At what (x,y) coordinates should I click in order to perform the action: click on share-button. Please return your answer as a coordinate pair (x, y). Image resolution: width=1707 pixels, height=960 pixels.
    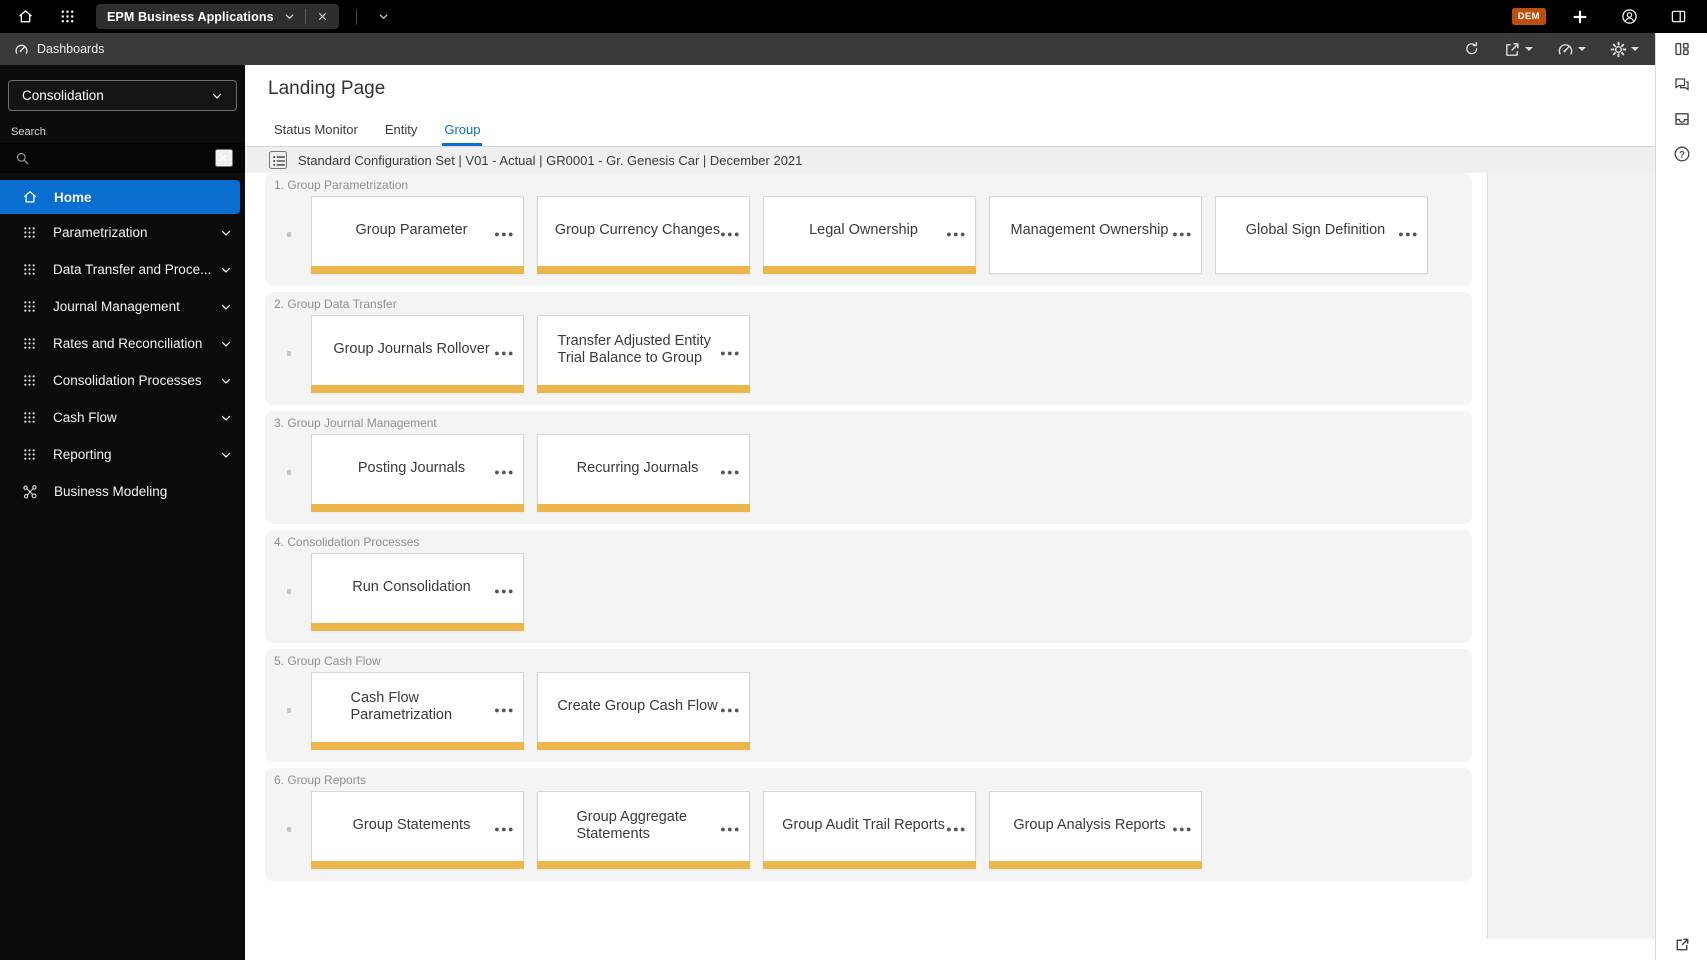
    Looking at the image, I should click on (1518, 49).